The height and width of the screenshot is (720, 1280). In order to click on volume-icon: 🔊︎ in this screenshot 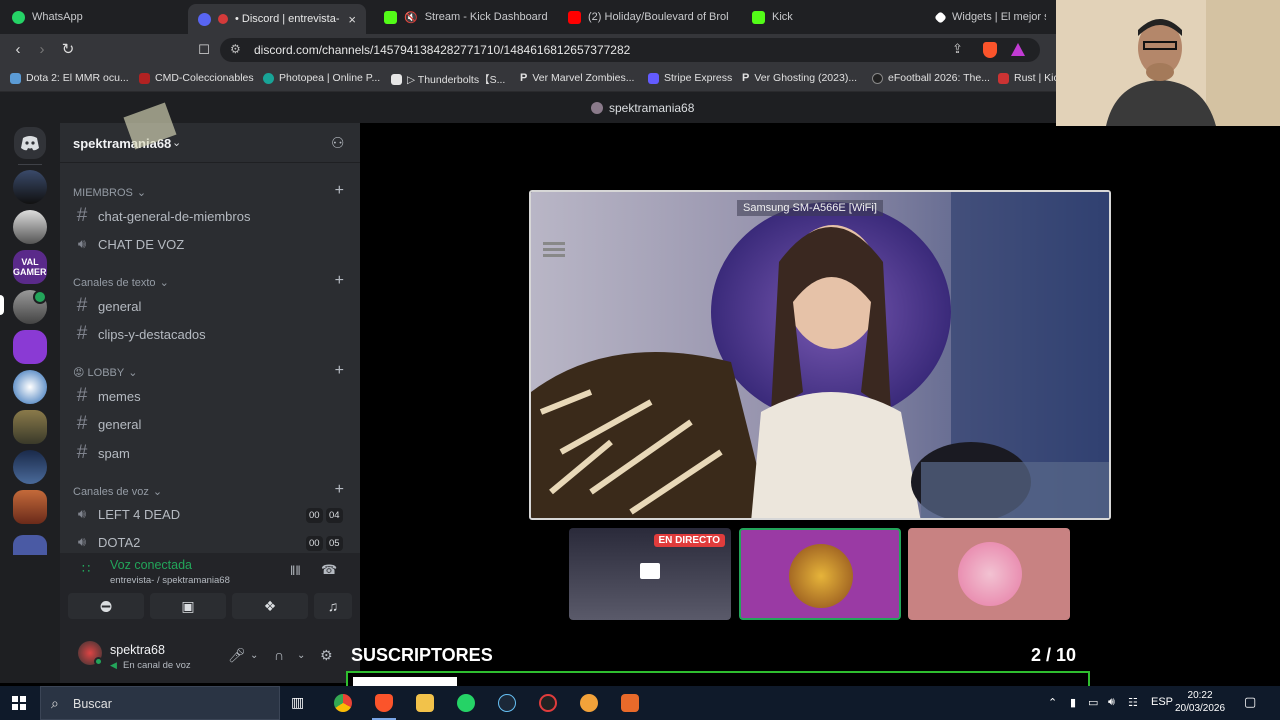, I will do `click(1111, 702)`.